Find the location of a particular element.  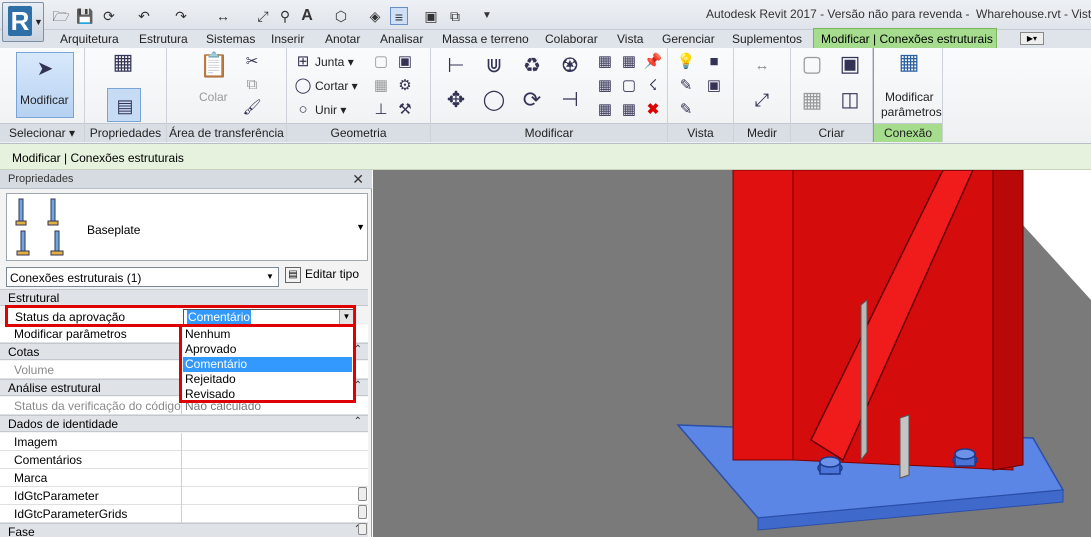

cut-geometry-icon: ◯ is located at coordinates (303, 86).